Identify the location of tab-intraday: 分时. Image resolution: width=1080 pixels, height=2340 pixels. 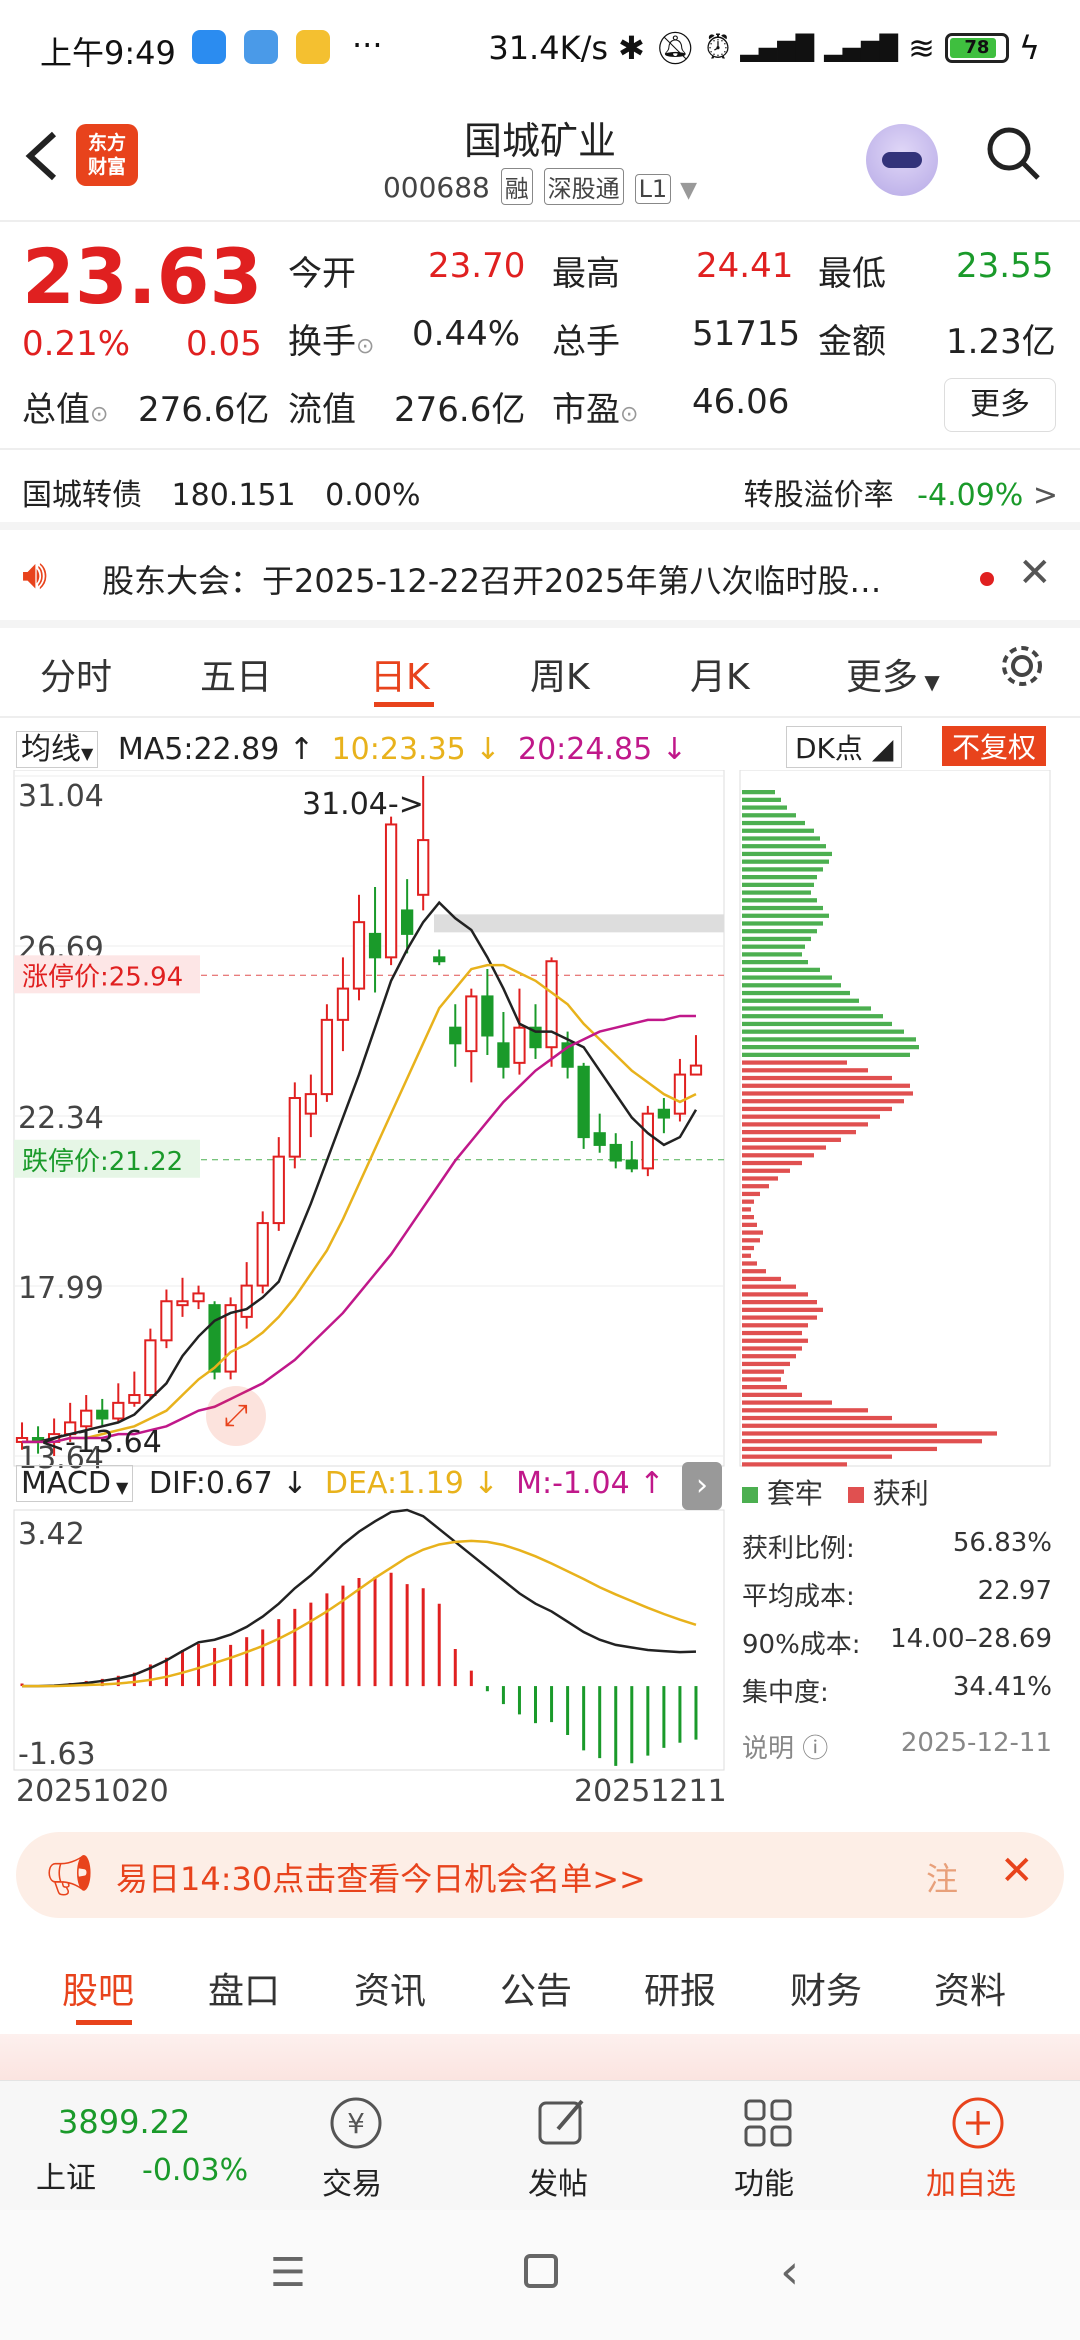
(76, 674).